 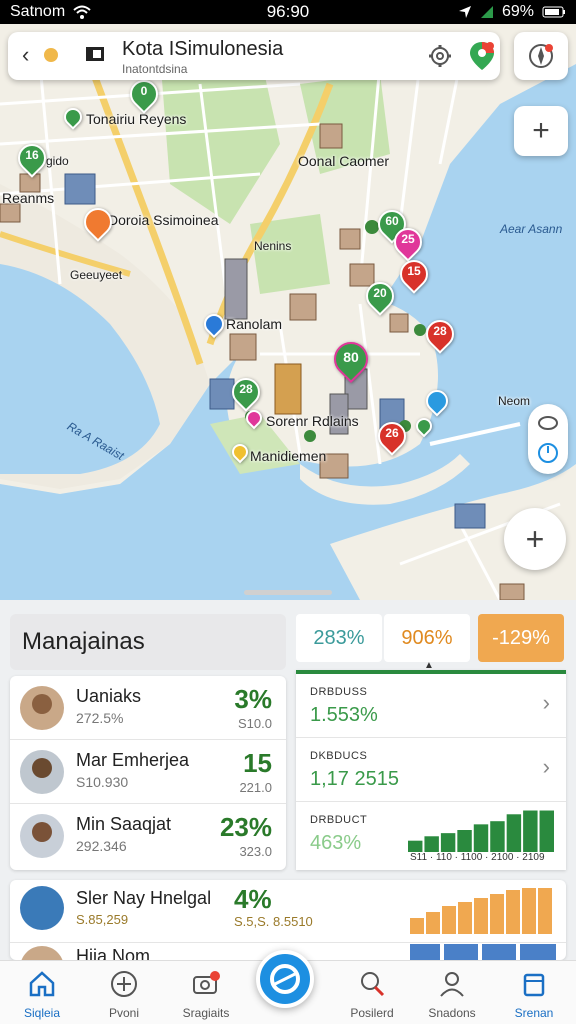 What do you see at coordinates (96, 275) in the screenshot?
I see `map-label: Geeuyeet` at bounding box center [96, 275].